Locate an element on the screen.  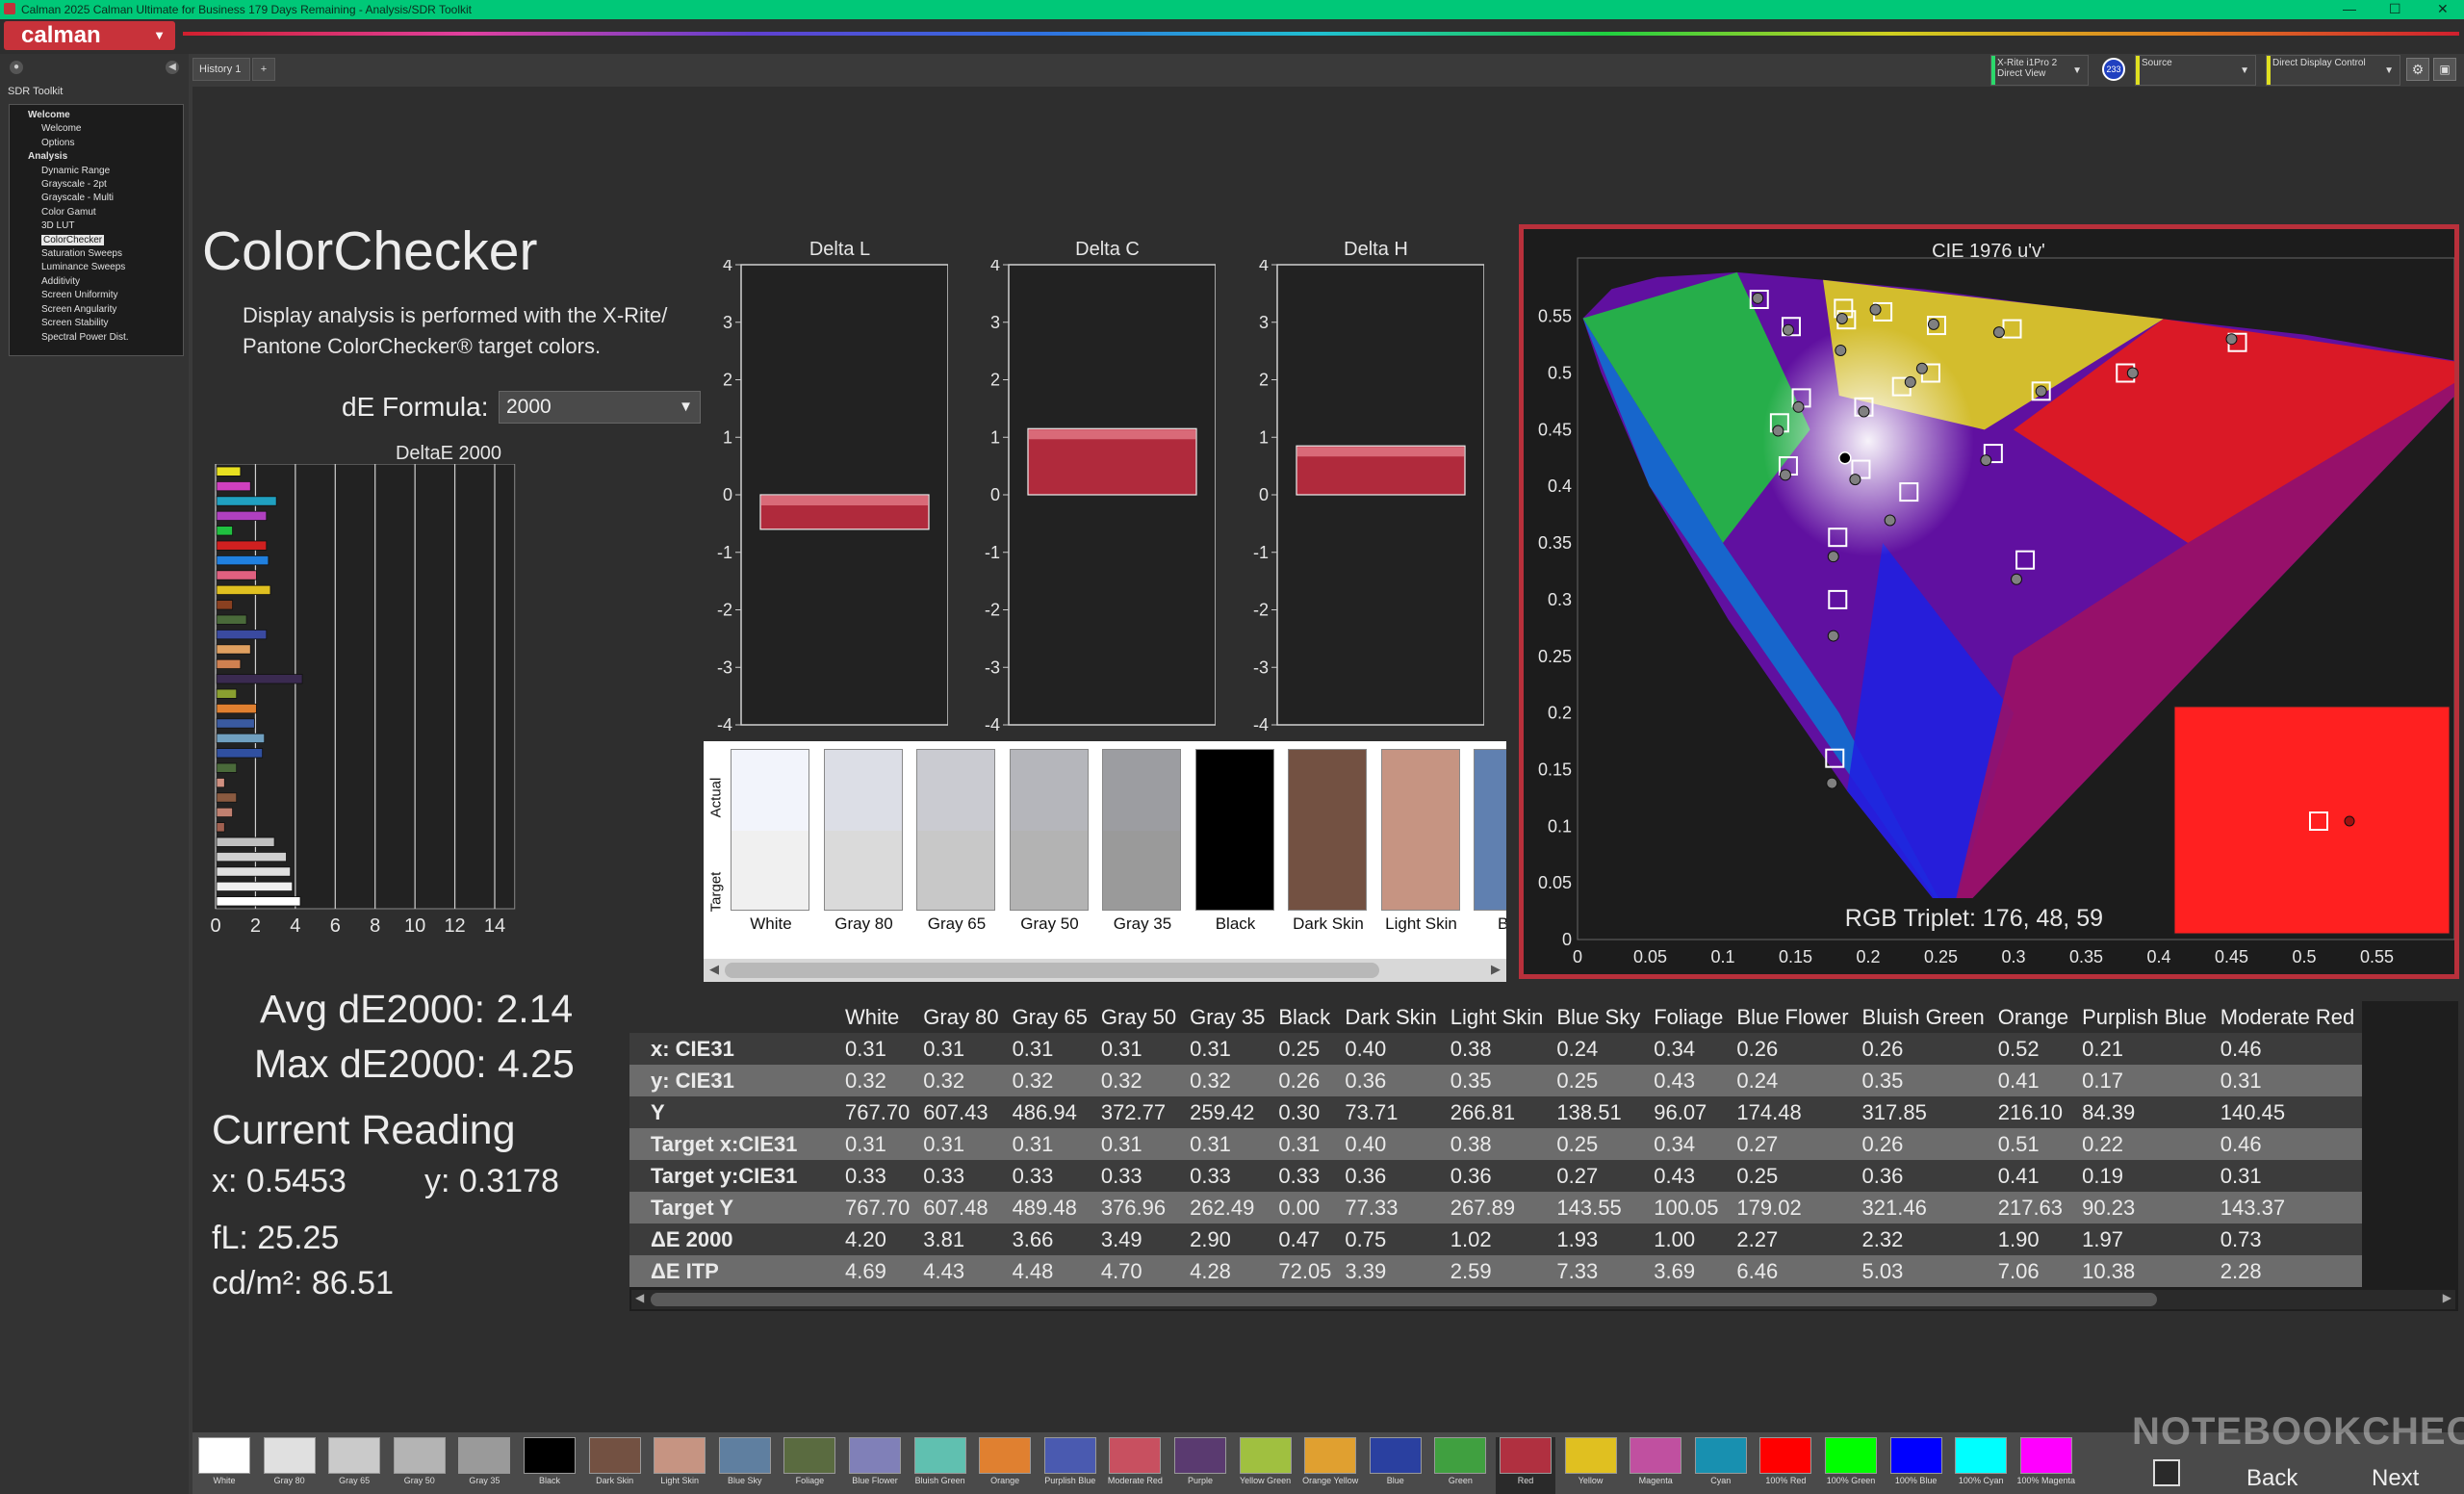
bottom-swatch-cyan: Cyan is located at coordinates (1721, 1465).